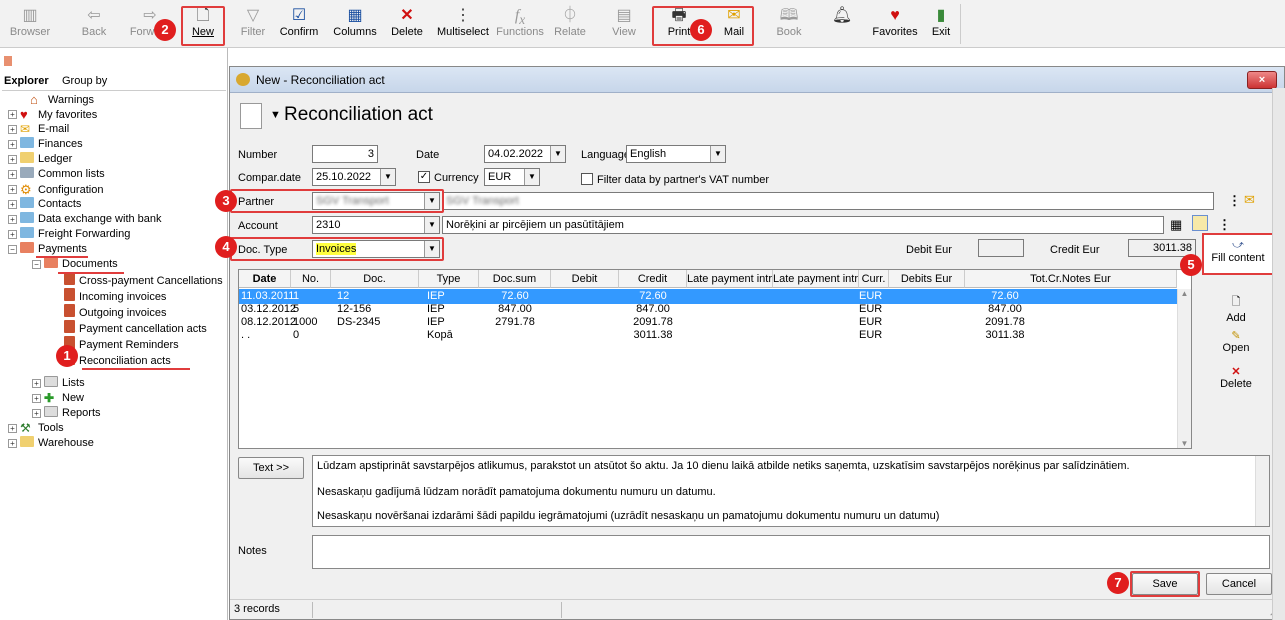 Image resolution: width=1285 pixels, height=620 pixels. Describe the element at coordinates (75, 234) in the screenshot. I see `tree-item-freight-forwarding: Freight Forwarding` at that location.